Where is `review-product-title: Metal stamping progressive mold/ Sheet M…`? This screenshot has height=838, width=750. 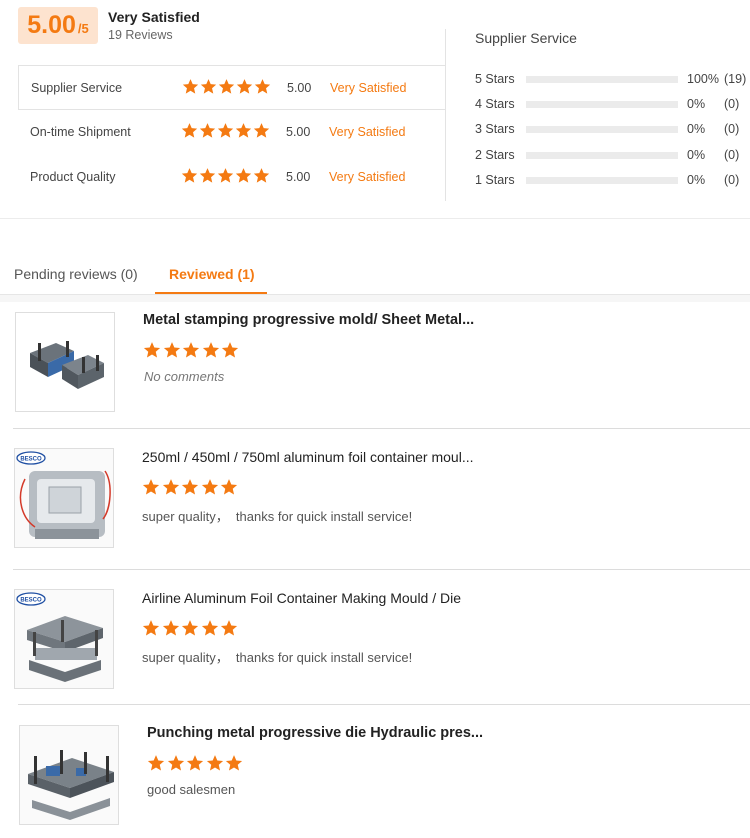 review-product-title: Metal stamping progressive mold/ Sheet M… is located at coordinates (308, 320).